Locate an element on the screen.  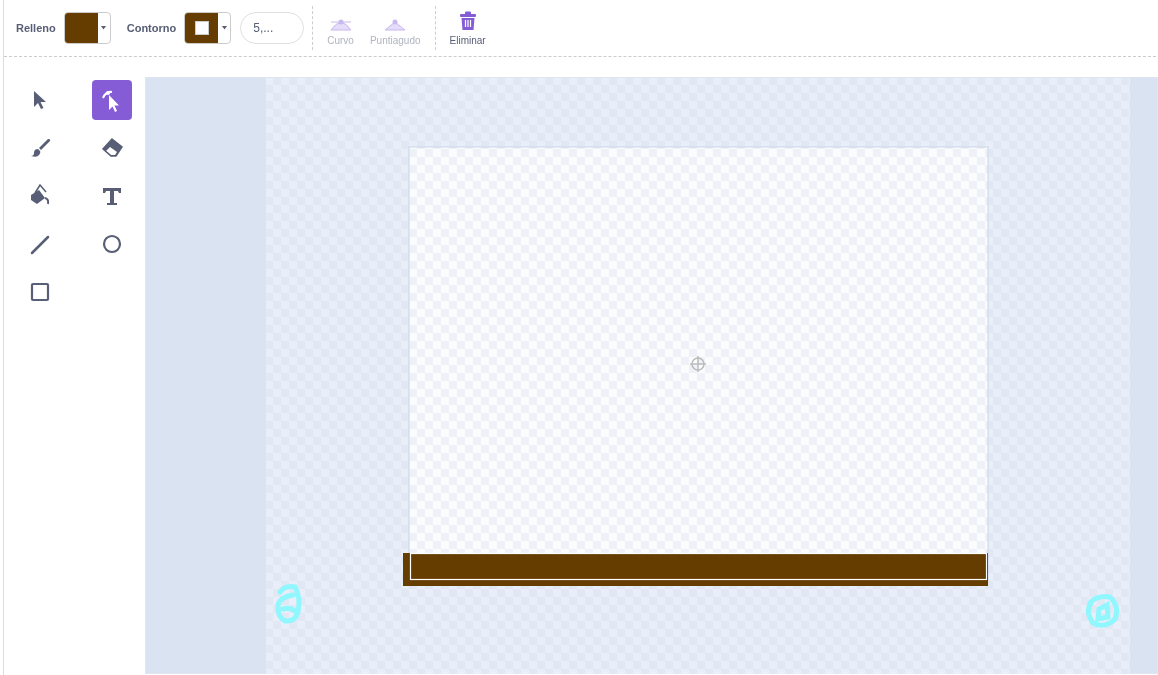
trash-icon is located at coordinates (467, 20).